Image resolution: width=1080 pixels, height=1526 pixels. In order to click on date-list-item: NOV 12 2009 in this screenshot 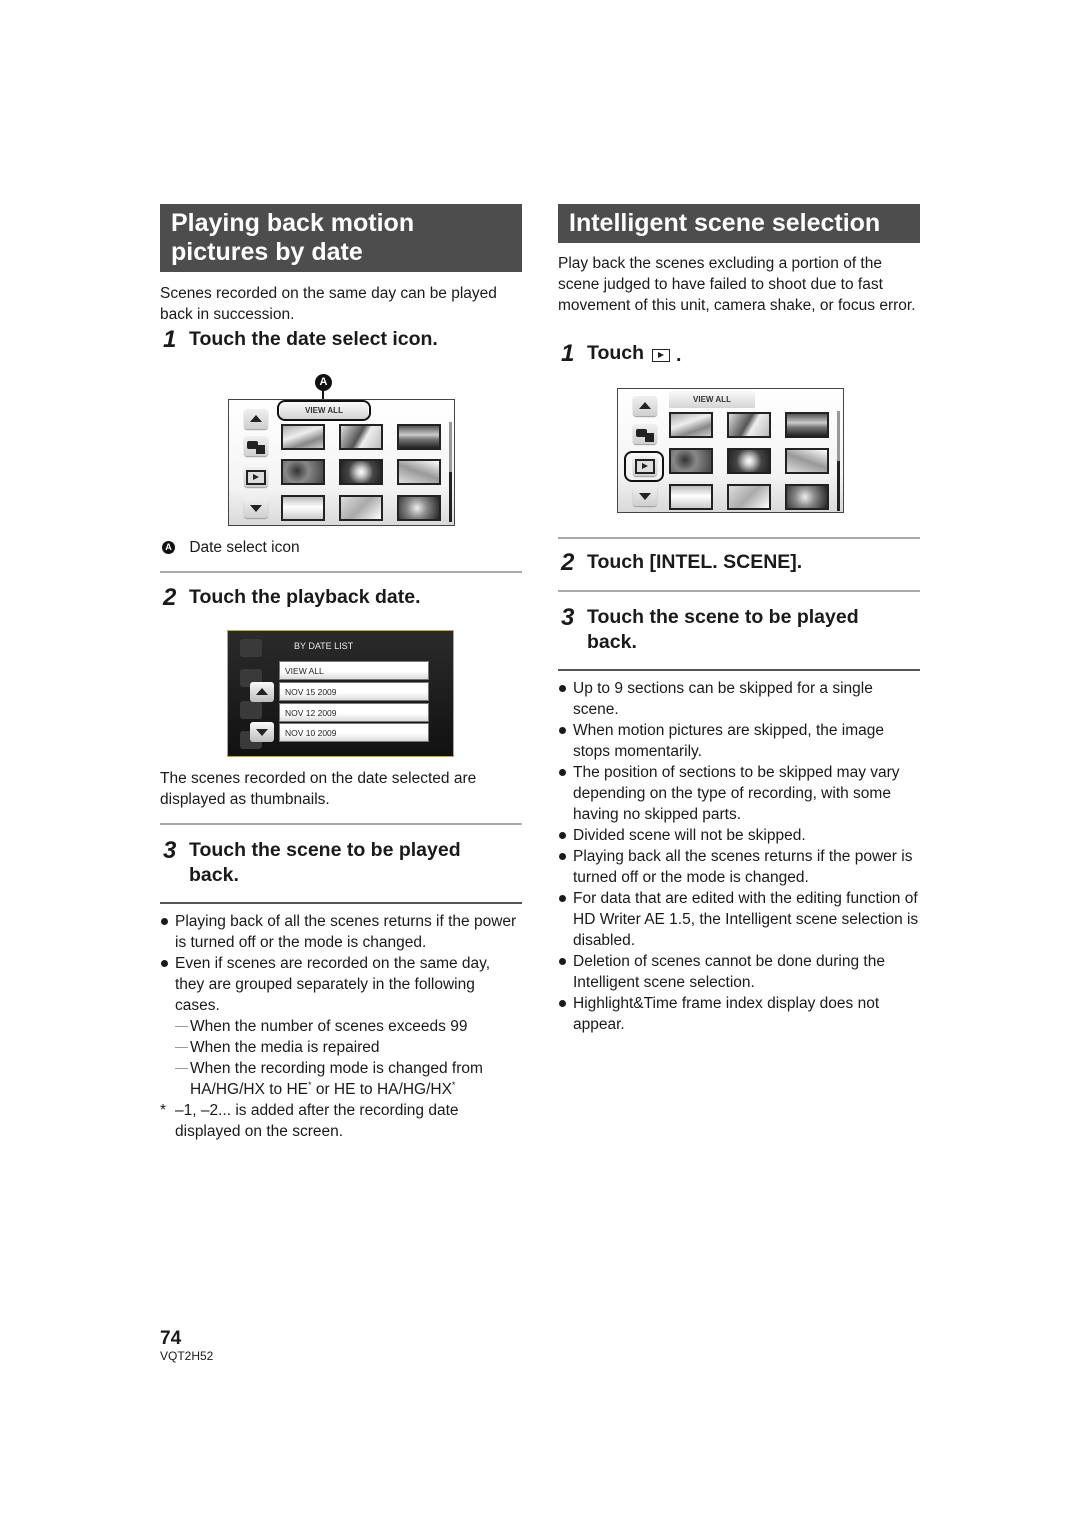, I will do `click(354, 712)`.